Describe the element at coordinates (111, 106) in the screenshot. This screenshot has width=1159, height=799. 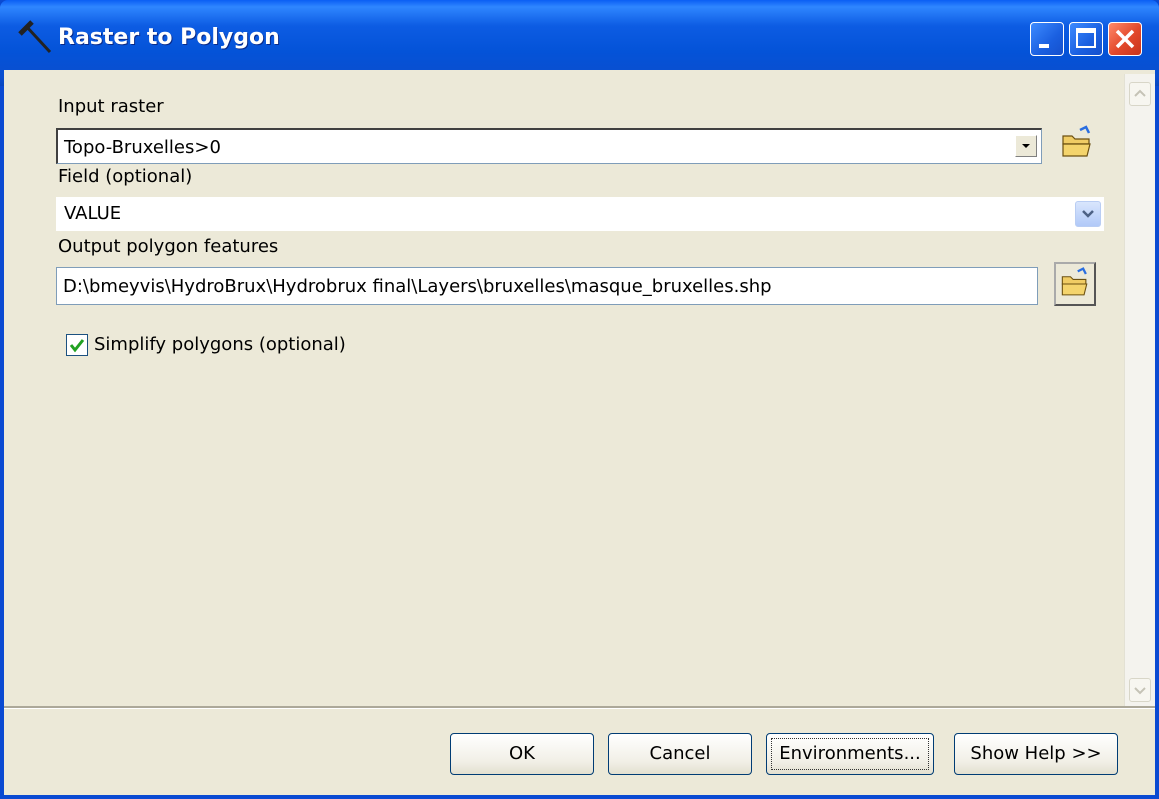
I see `input-raster-label: Input raster` at that location.